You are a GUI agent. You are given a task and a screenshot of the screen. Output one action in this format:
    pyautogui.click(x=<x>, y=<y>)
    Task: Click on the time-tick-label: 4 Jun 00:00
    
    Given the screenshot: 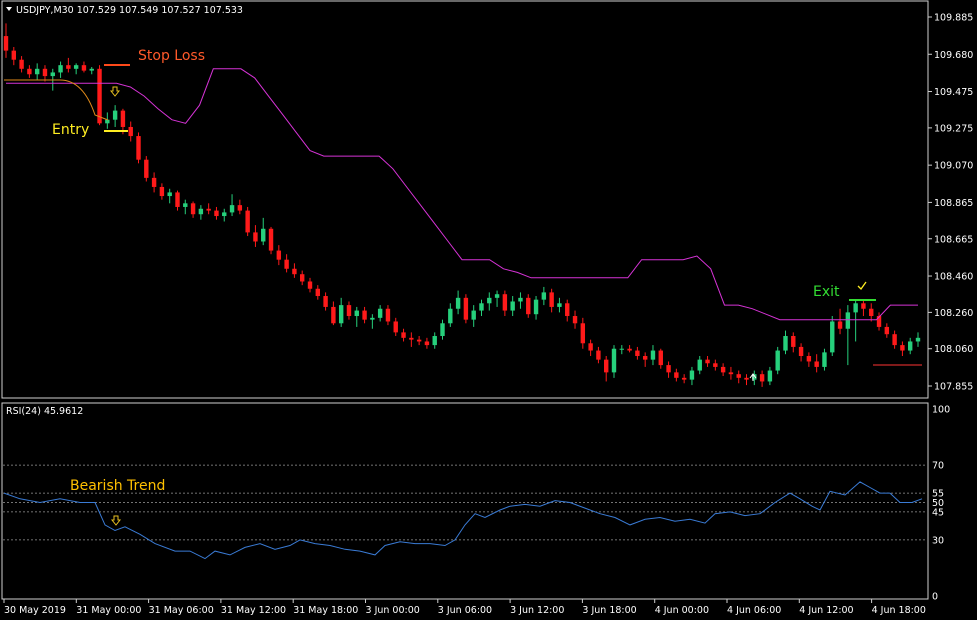 What is the action you would take?
    pyautogui.click(x=682, y=610)
    